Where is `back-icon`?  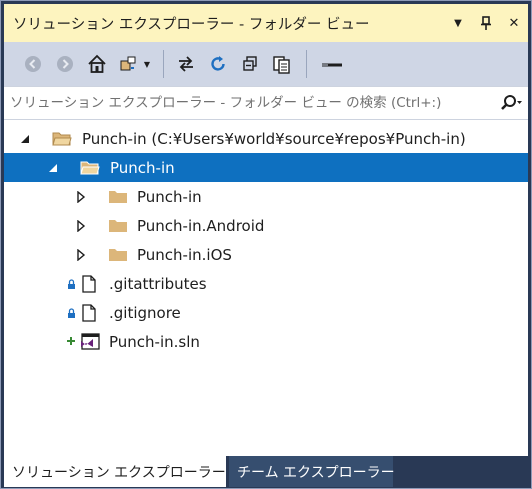 back-icon is located at coordinates (33, 64).